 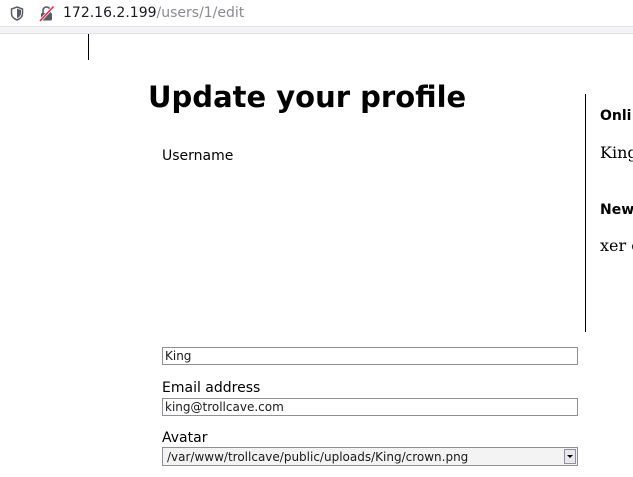 What do you see at coordinates (616, 245) in the screenshot?
I see `news-text: xer only anyl` at bounding box center [616, 245].